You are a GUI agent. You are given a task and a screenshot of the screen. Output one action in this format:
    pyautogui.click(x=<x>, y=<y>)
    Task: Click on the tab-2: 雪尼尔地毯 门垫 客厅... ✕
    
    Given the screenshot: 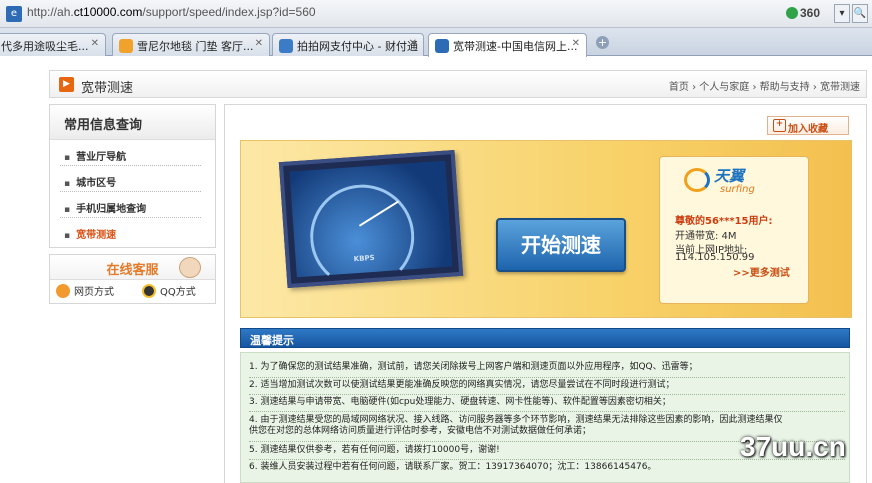 What is the action you would take?
    pyautogui.click(x=191, y=44)
    